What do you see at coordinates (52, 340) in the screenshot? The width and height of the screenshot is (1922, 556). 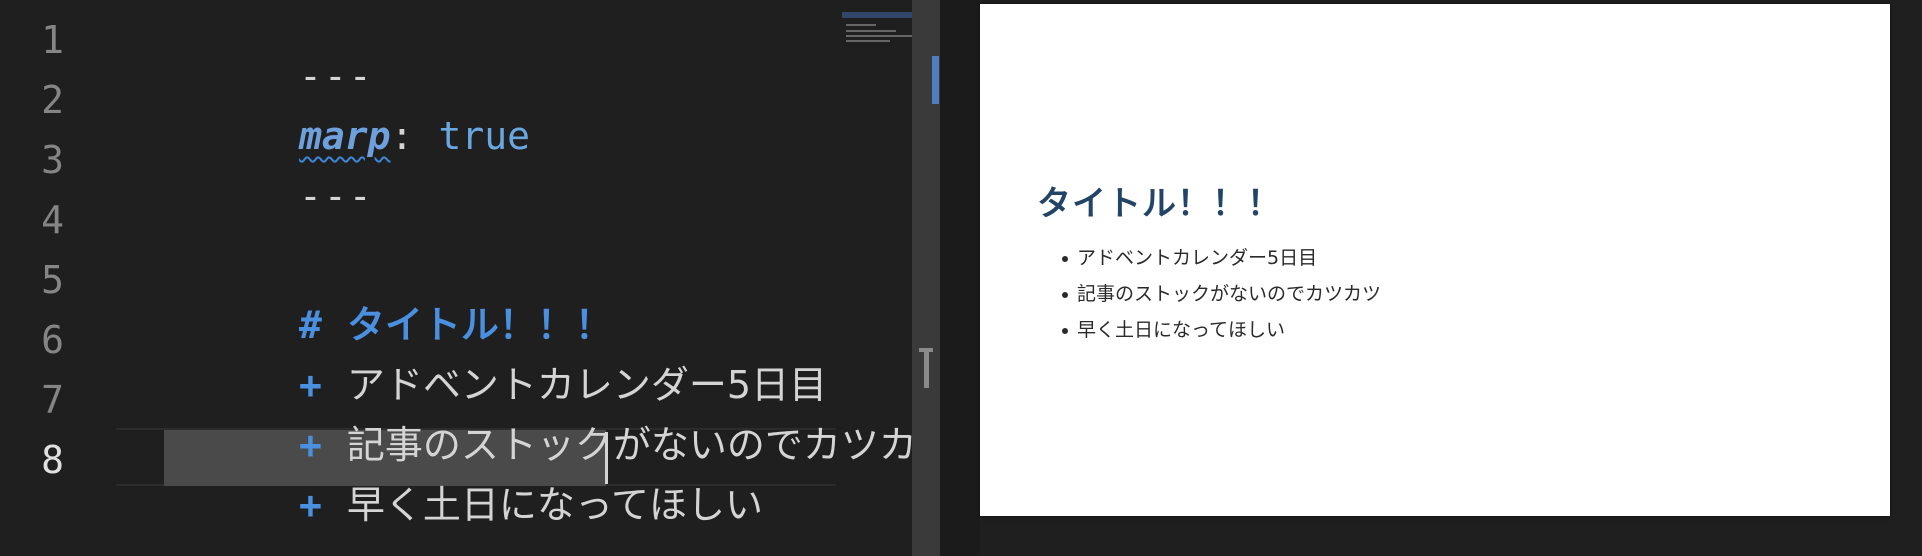 I see `line-number: 6` at bounding box center [52, 340].